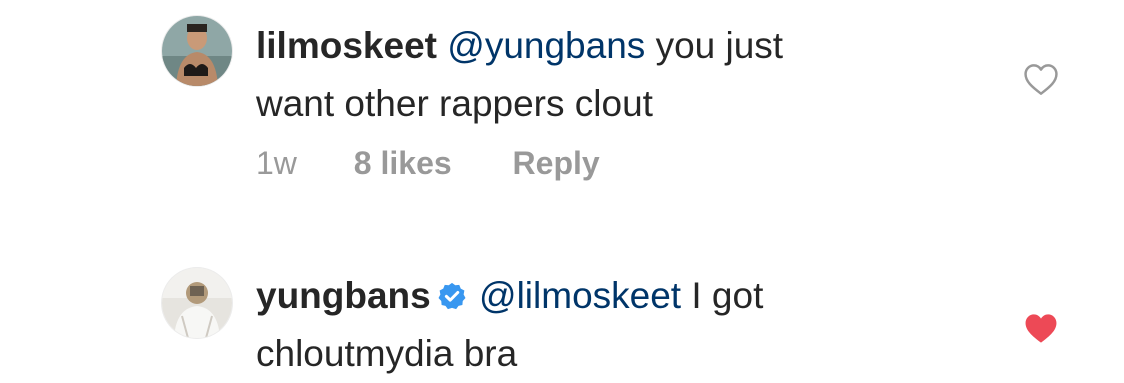 The width and height of the screenshot is (1124, 383). I want to click on comment-mention: @lilmoskeet, so click(580, 295).